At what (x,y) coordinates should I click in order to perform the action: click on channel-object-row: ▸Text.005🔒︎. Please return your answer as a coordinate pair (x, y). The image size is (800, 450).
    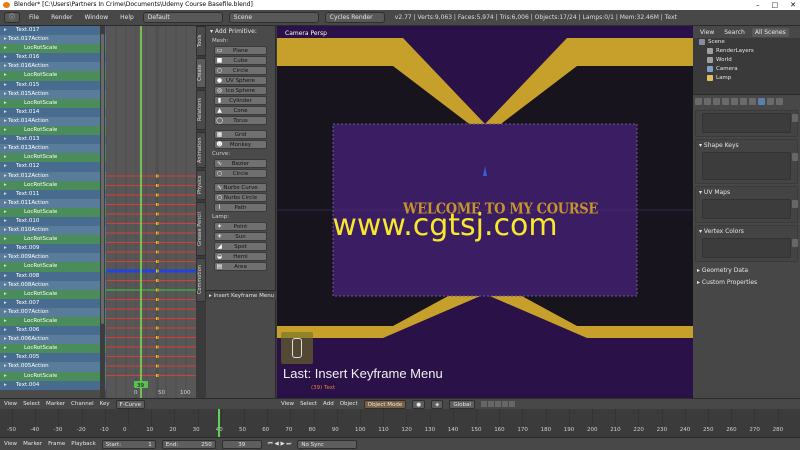
    Looking at the image, I should click on (53, 358).